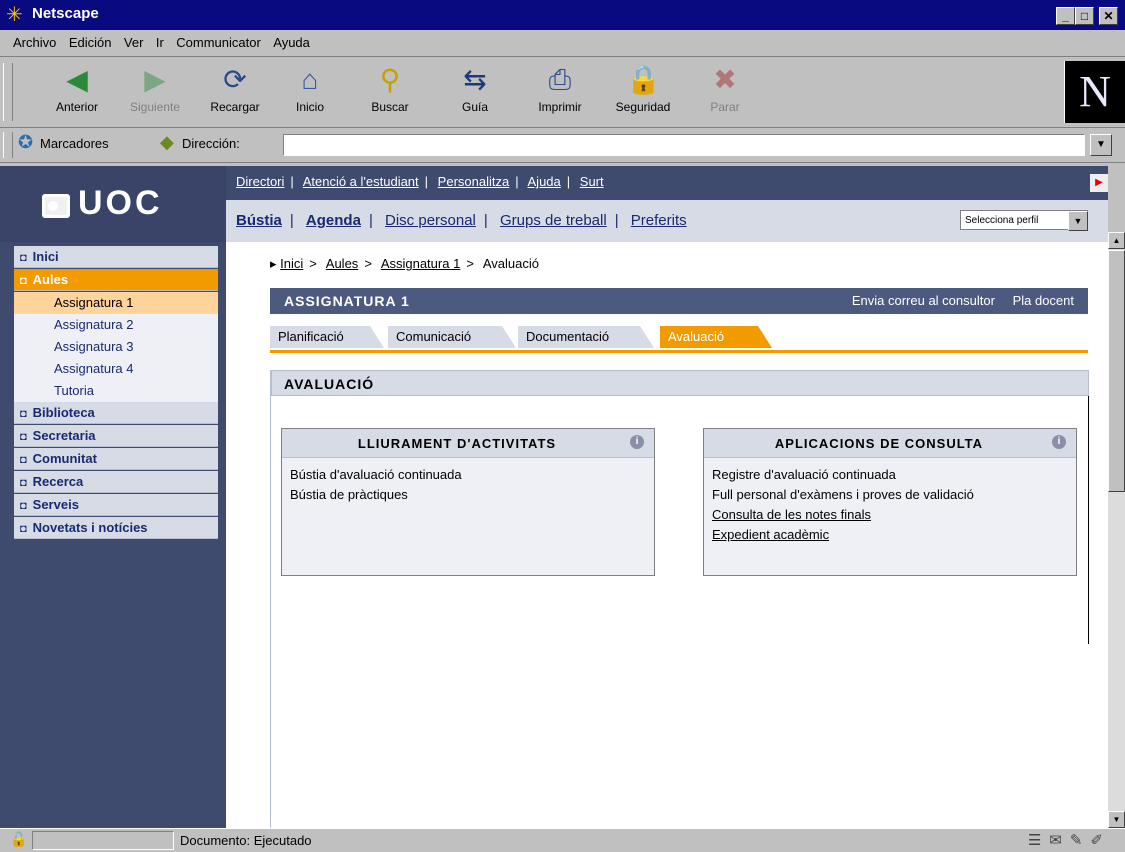 The image size is (1125, 852). I want to click on nav-comunitat: ◘ Comunitat, so click(116, 459).